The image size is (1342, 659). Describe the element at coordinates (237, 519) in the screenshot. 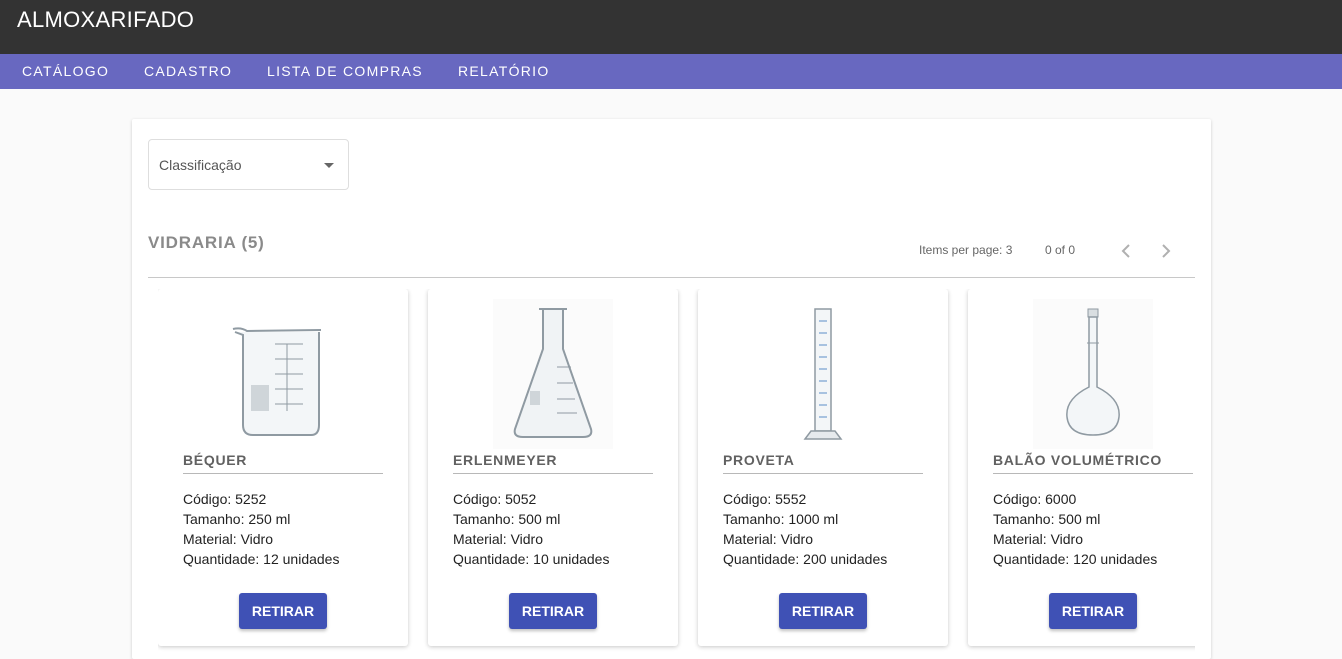

I see `product-size: Tamanho: 250 ml` at that location.